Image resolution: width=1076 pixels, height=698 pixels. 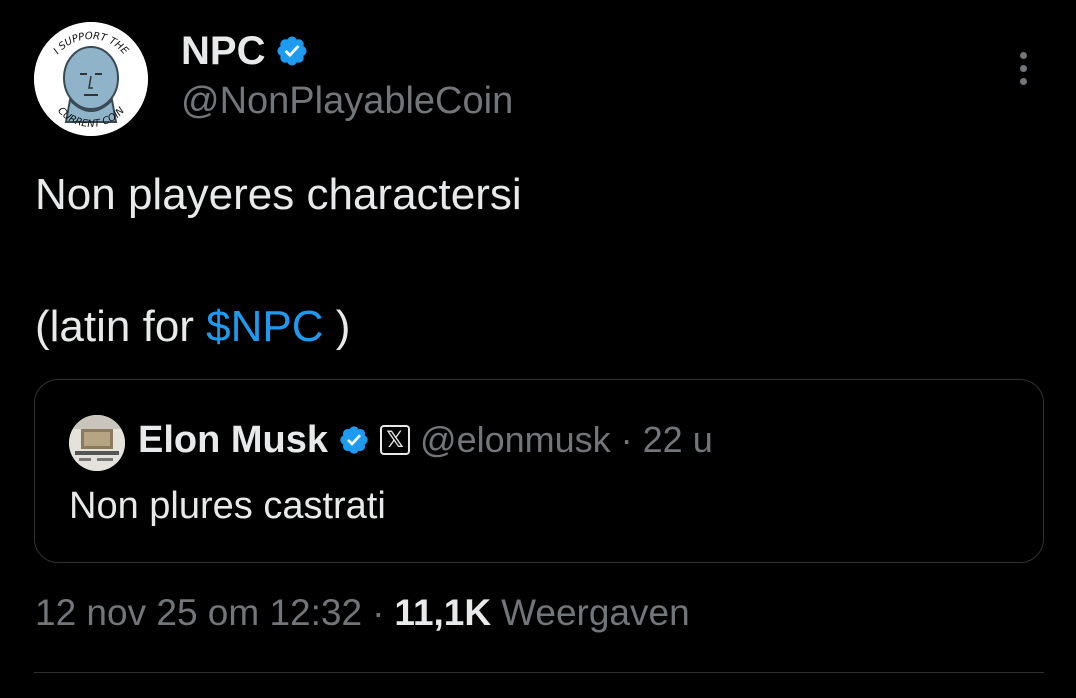 I want to click on tweet-text-prefix: (latin for, so click(x=121, y=326).